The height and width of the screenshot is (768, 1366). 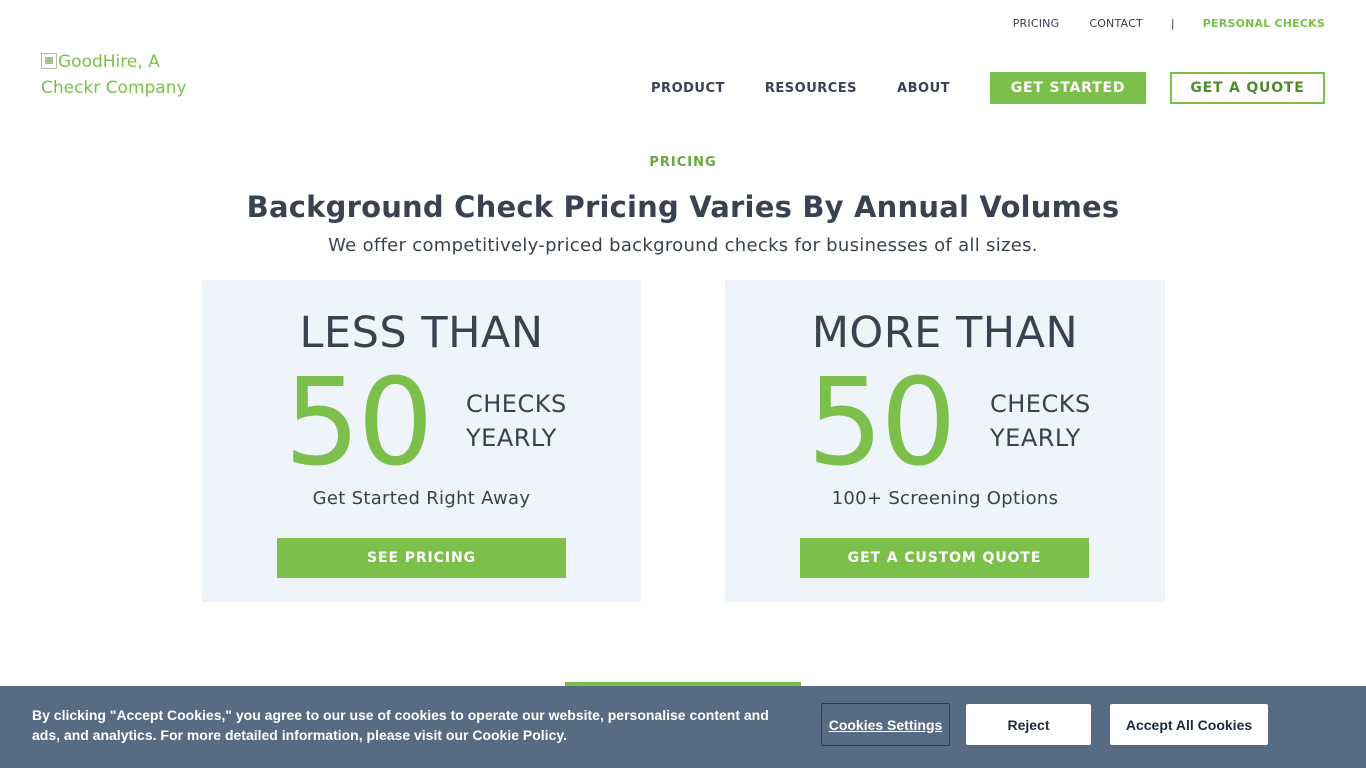 I want to click on get-started-button: GET STARTED, so click(x=1068, y=88).